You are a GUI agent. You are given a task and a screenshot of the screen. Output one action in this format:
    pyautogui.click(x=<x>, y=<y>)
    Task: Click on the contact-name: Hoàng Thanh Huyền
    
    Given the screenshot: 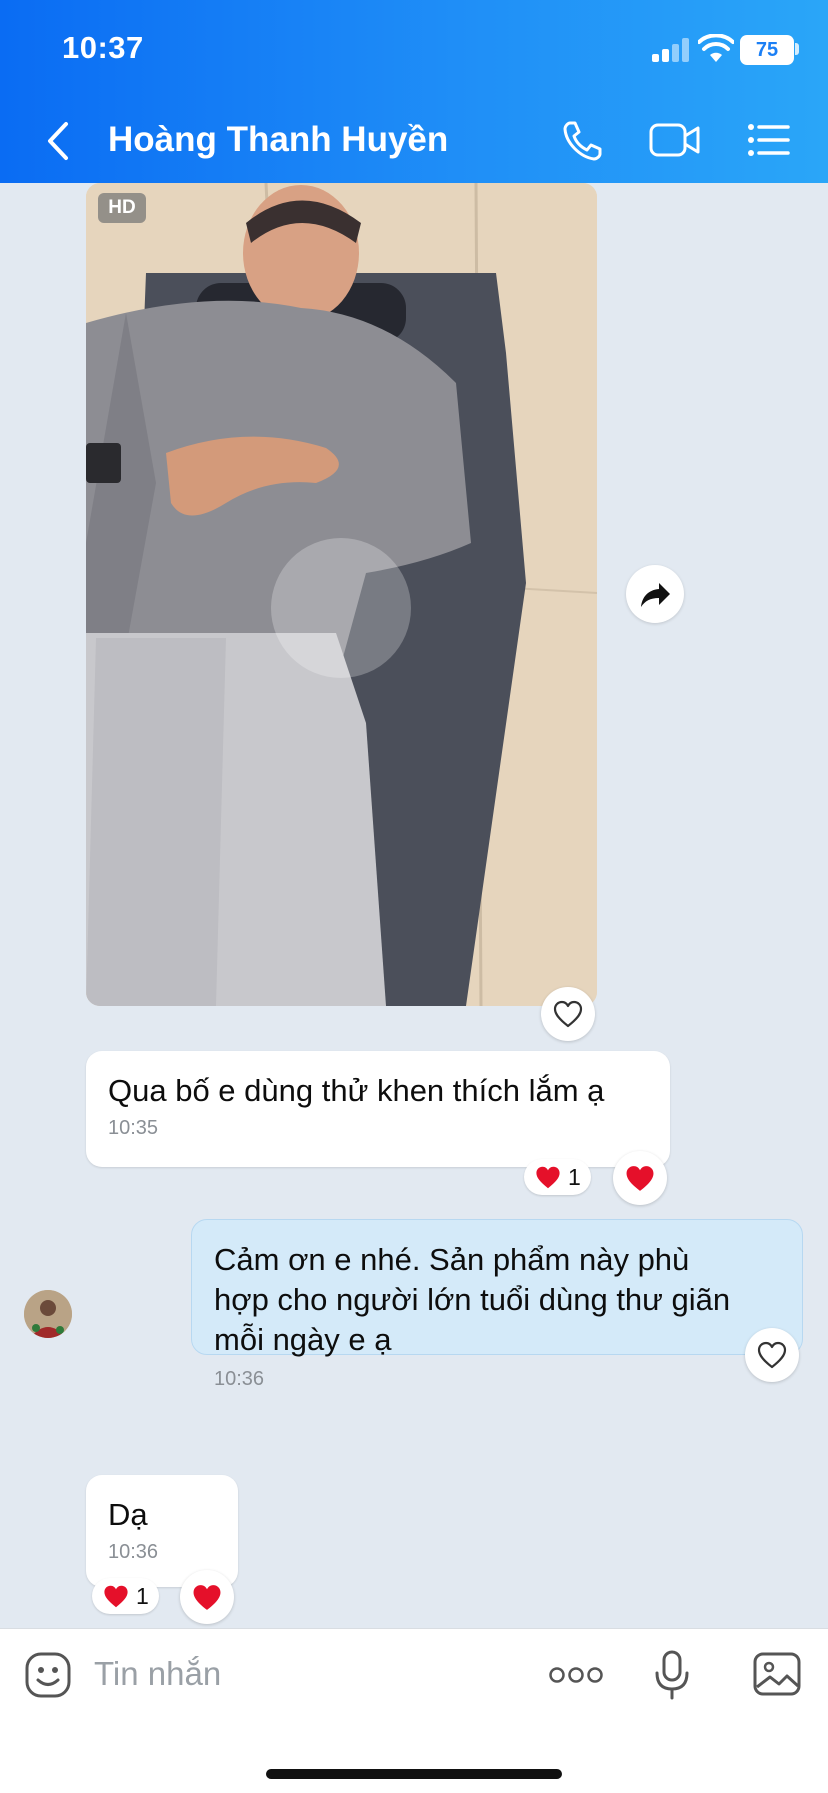 What is the action you would take?
    pyautogui.click(x=278, y=140)
    